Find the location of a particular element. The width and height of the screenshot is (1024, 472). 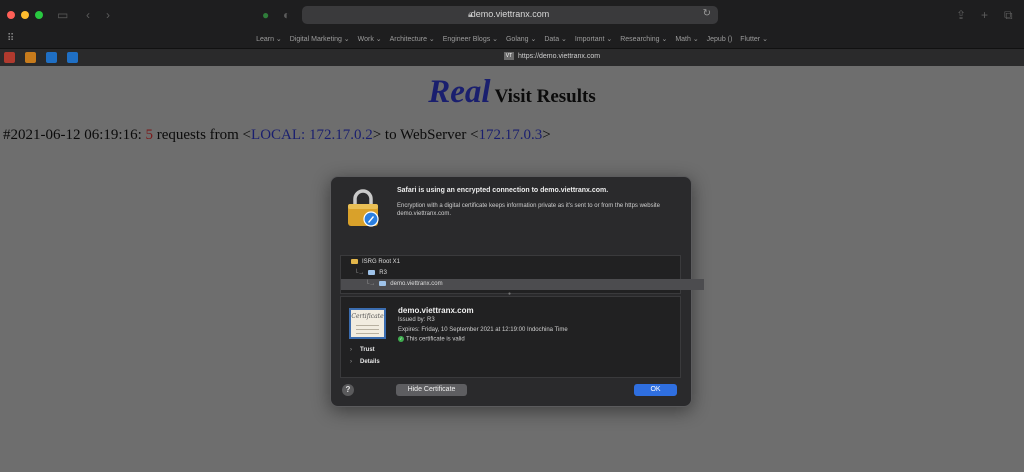

certificate-name: demo.viettranx.com is located at coordinates (436, 310).